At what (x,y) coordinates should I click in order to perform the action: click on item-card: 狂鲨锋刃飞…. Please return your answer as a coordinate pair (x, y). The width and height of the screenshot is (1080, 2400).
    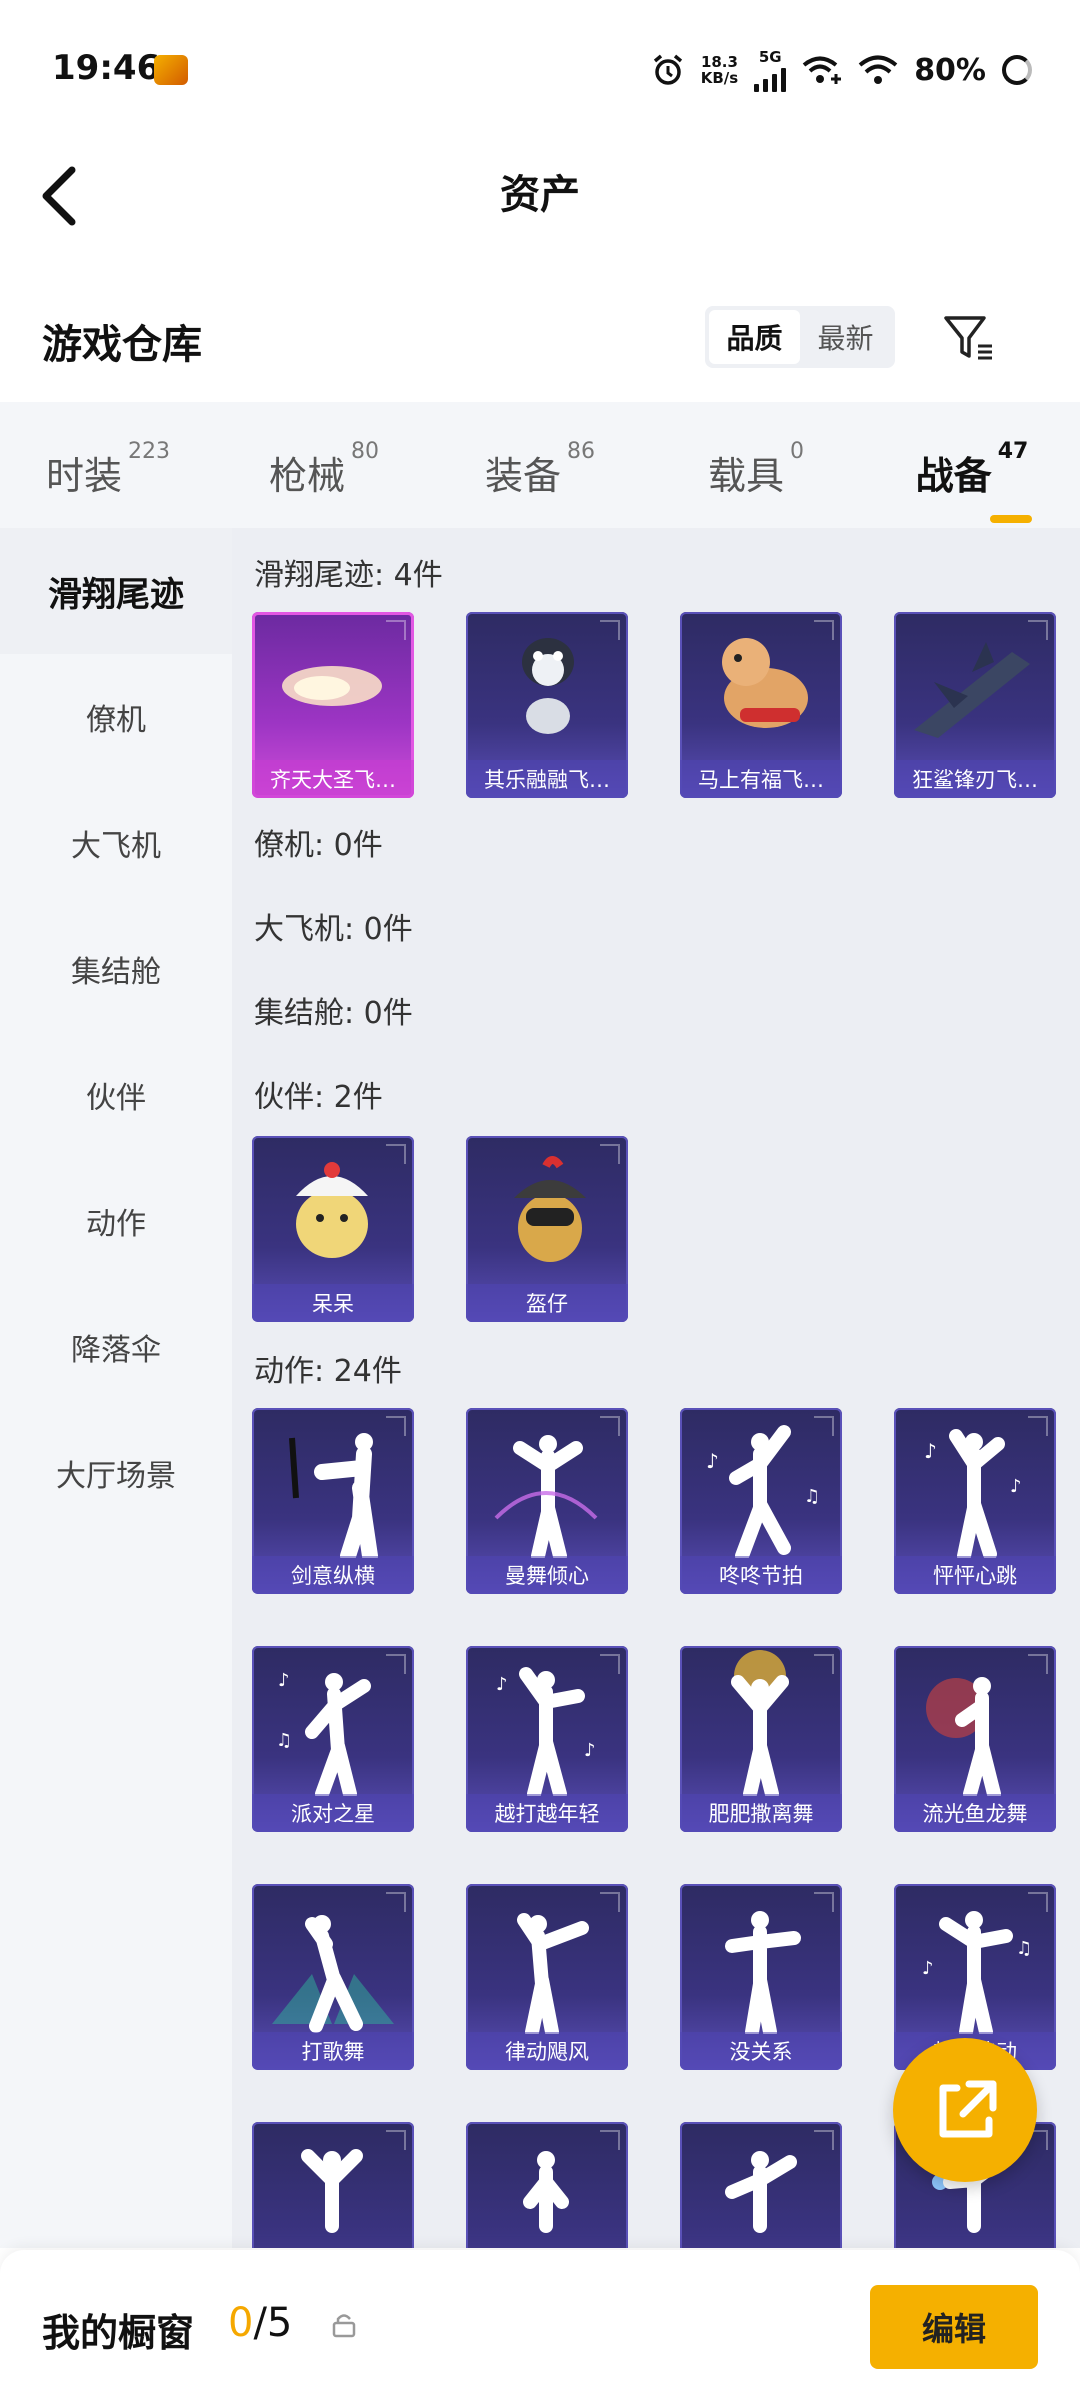
    Looking at the image, I should click on (975, 705).